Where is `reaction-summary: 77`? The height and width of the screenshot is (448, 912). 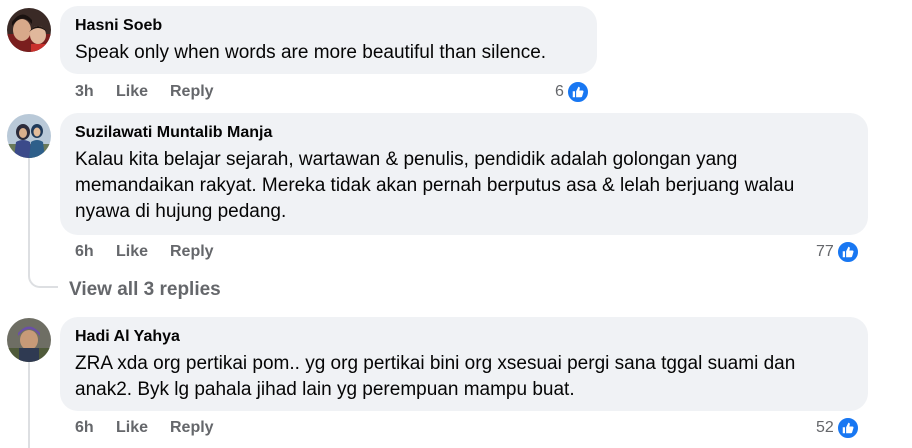
reaction-summary: 77 is located at coordinates (838, 252).